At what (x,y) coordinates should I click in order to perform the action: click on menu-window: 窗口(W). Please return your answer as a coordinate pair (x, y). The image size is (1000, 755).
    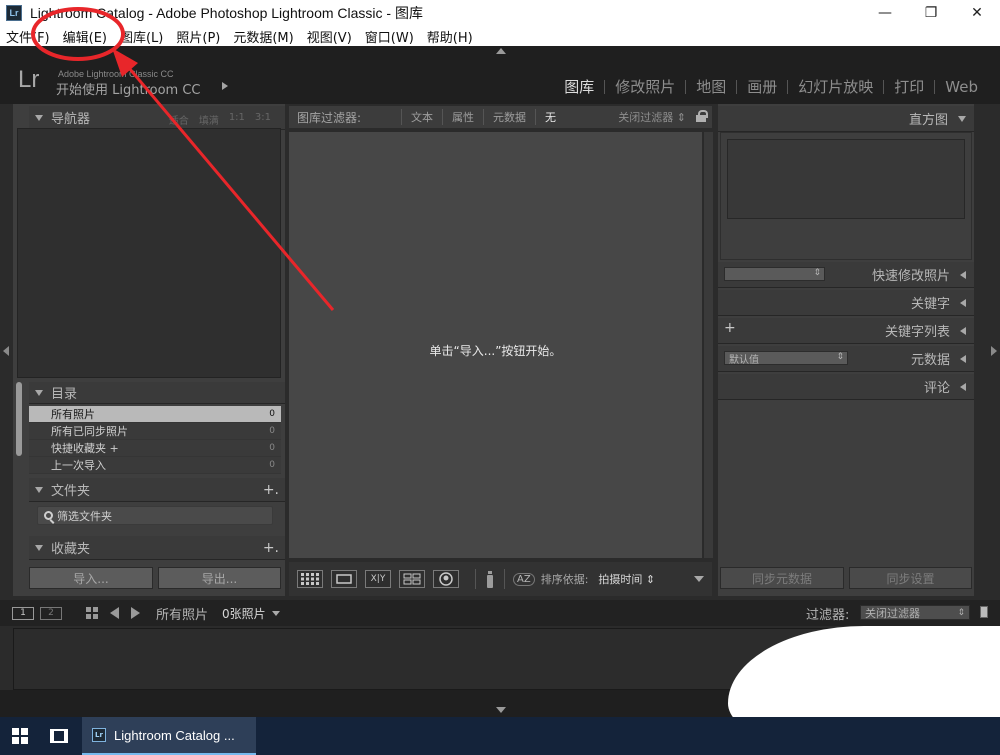
    Looking at the image, I should click on (389, 36).